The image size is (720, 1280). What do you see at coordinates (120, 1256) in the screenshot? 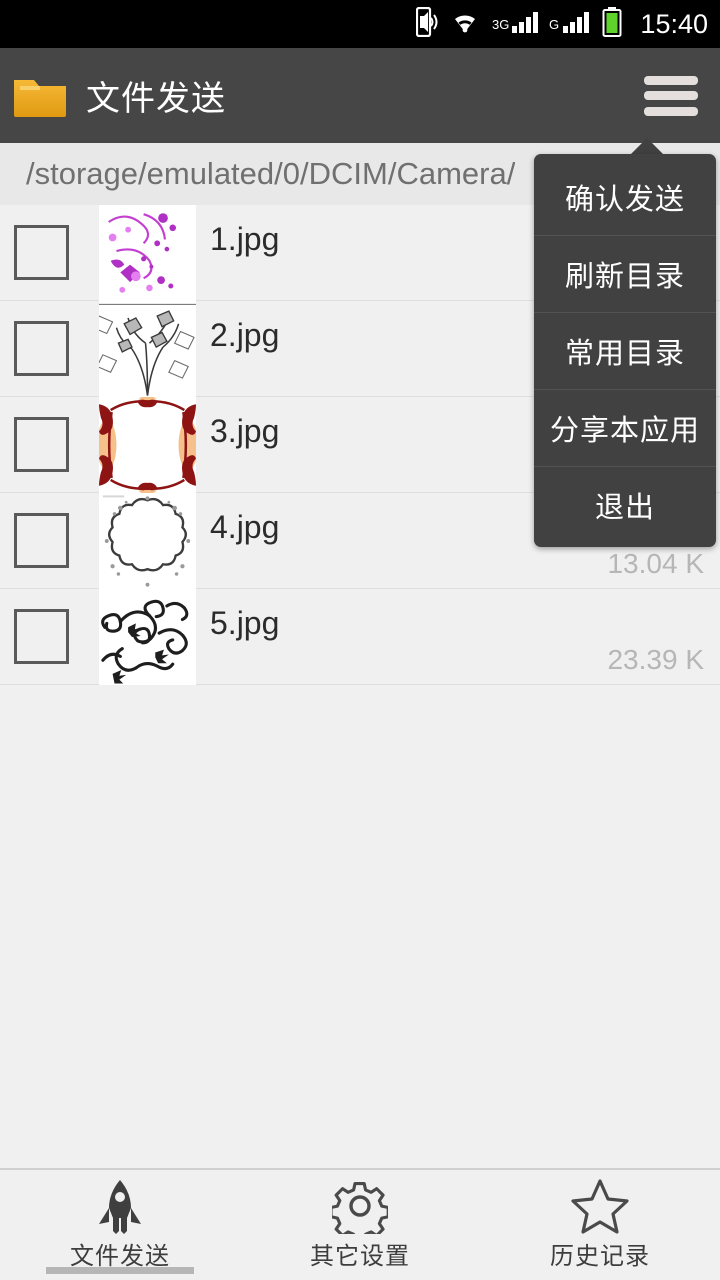
I see `nav-label: 文件发送` at bounding box center [120, 1256].